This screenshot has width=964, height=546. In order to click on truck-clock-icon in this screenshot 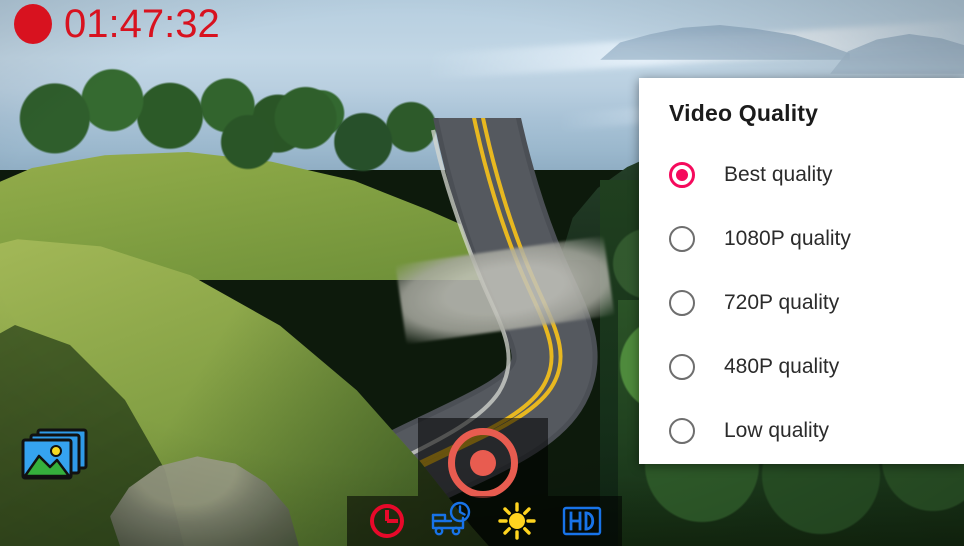, I will do `click(451, 518)`.